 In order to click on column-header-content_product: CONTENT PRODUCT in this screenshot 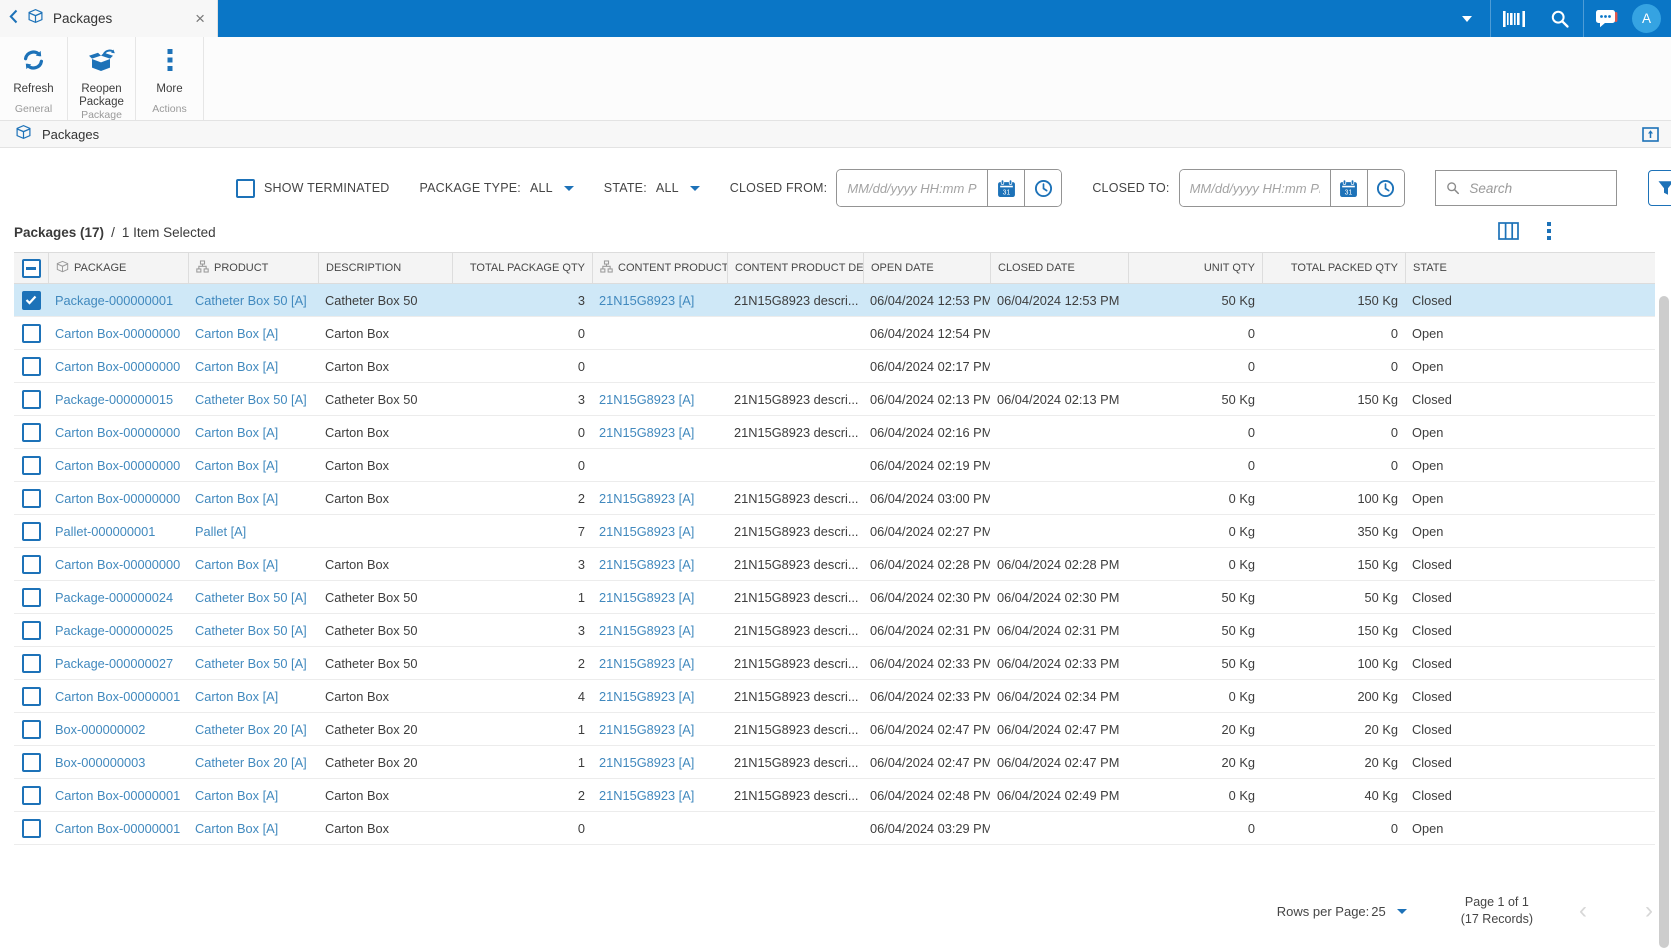, I will do `click(659, 268)`.